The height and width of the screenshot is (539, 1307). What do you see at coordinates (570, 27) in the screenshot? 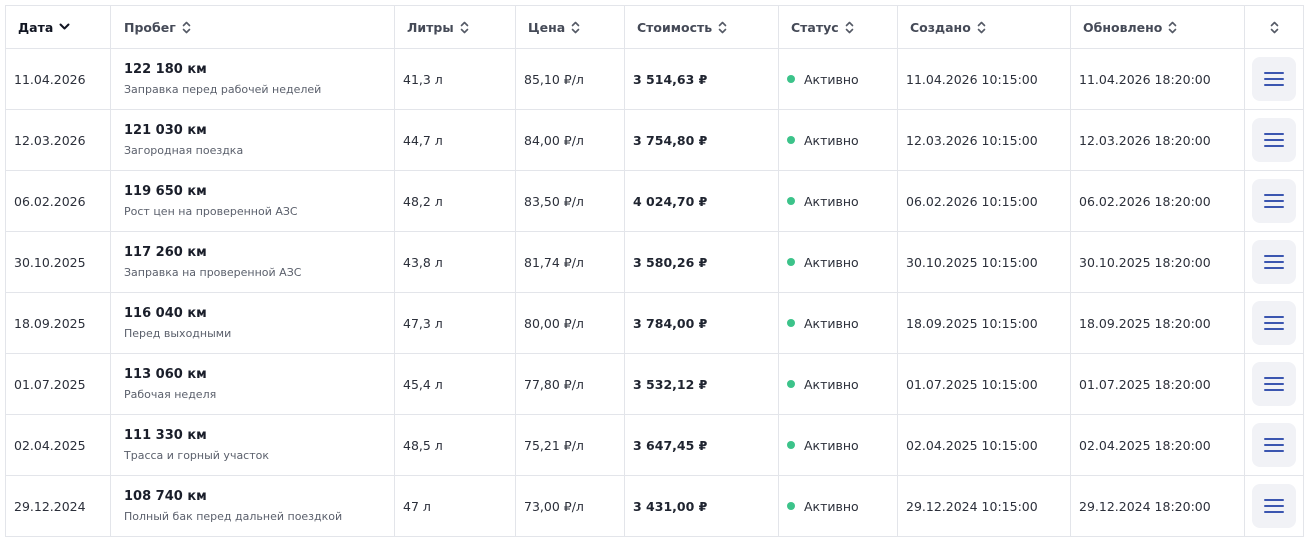
I see `header-price: Цена` at bounding box center [570, 27].